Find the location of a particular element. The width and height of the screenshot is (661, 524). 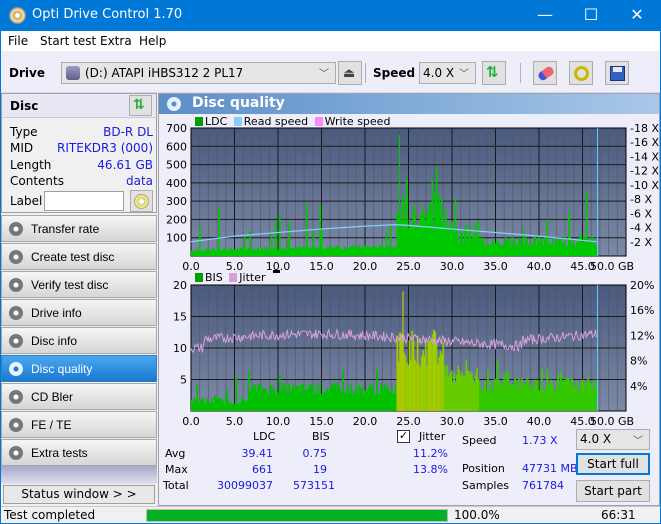

nav-extra-tests: Extra tests is located at coordinates (79, 452).